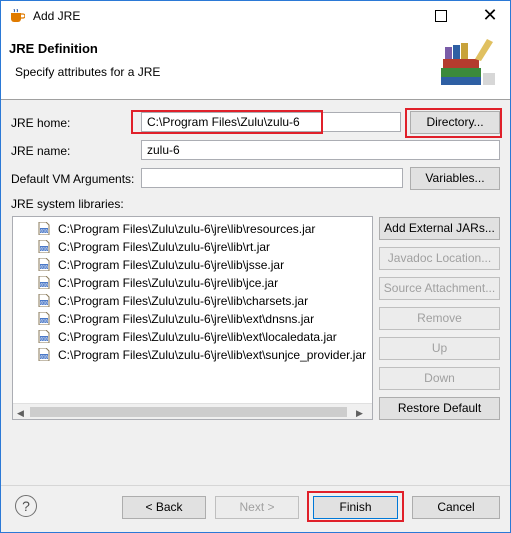  What do you see at coordinates (57, 16) in the screenshot?
I see `window-title: Add JRE` at bounding box center [57, 16].